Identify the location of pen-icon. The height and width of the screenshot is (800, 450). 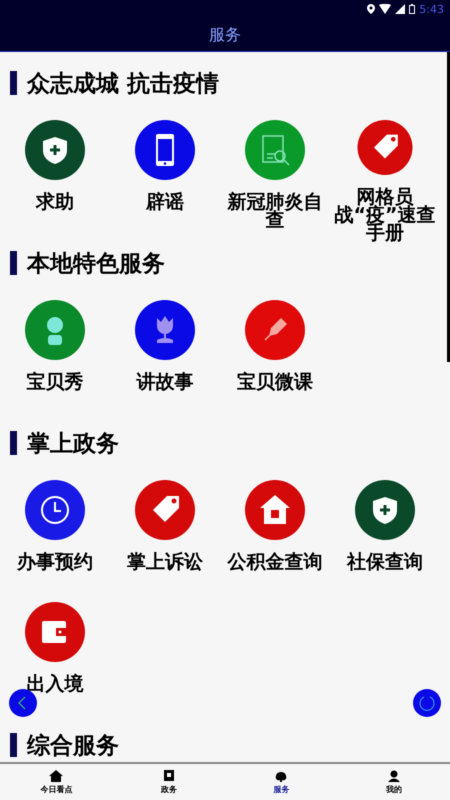
(275, 330).